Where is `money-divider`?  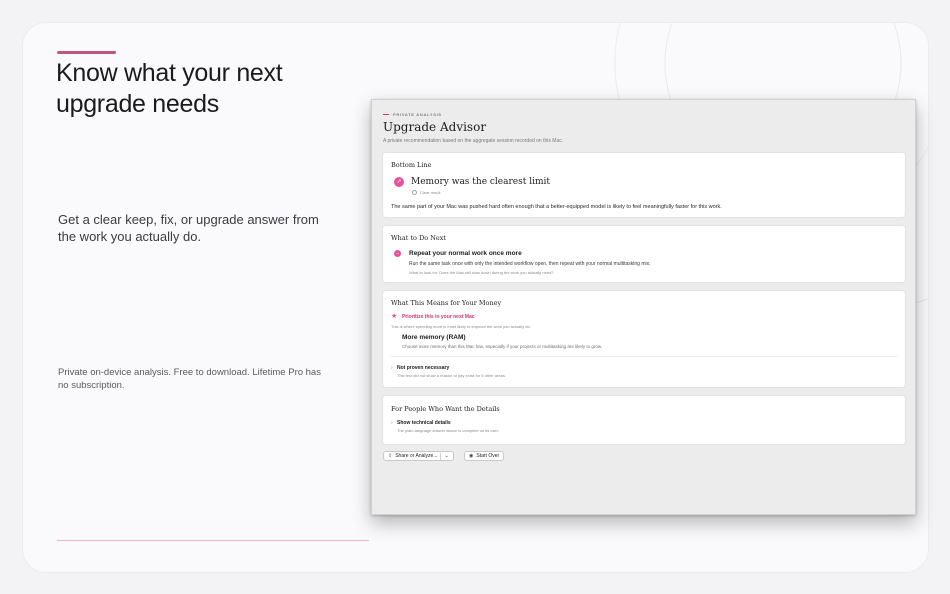
money-divider is located at coordinates (644, 356).